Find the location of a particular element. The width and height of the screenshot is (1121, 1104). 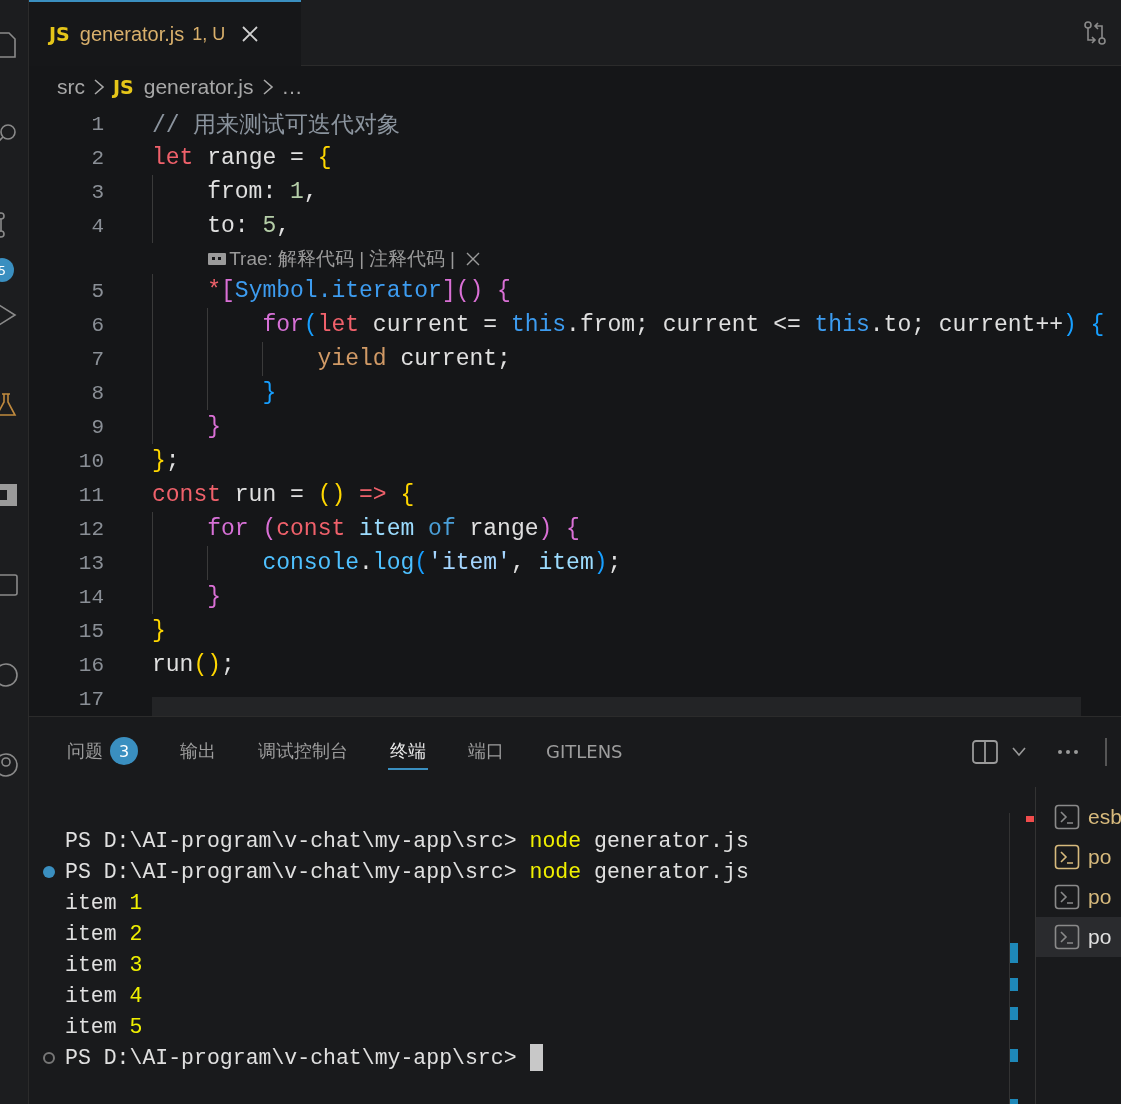

line-number: 3 is located at coordinates (97, 192).